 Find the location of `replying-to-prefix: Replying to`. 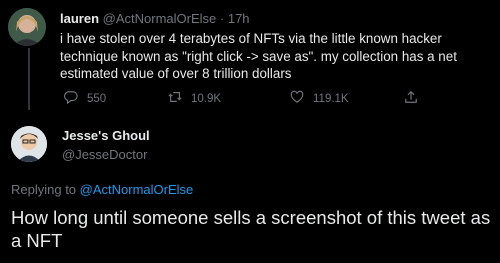

replying-to-prefix: Replying to is located at coordinates (44, 189).